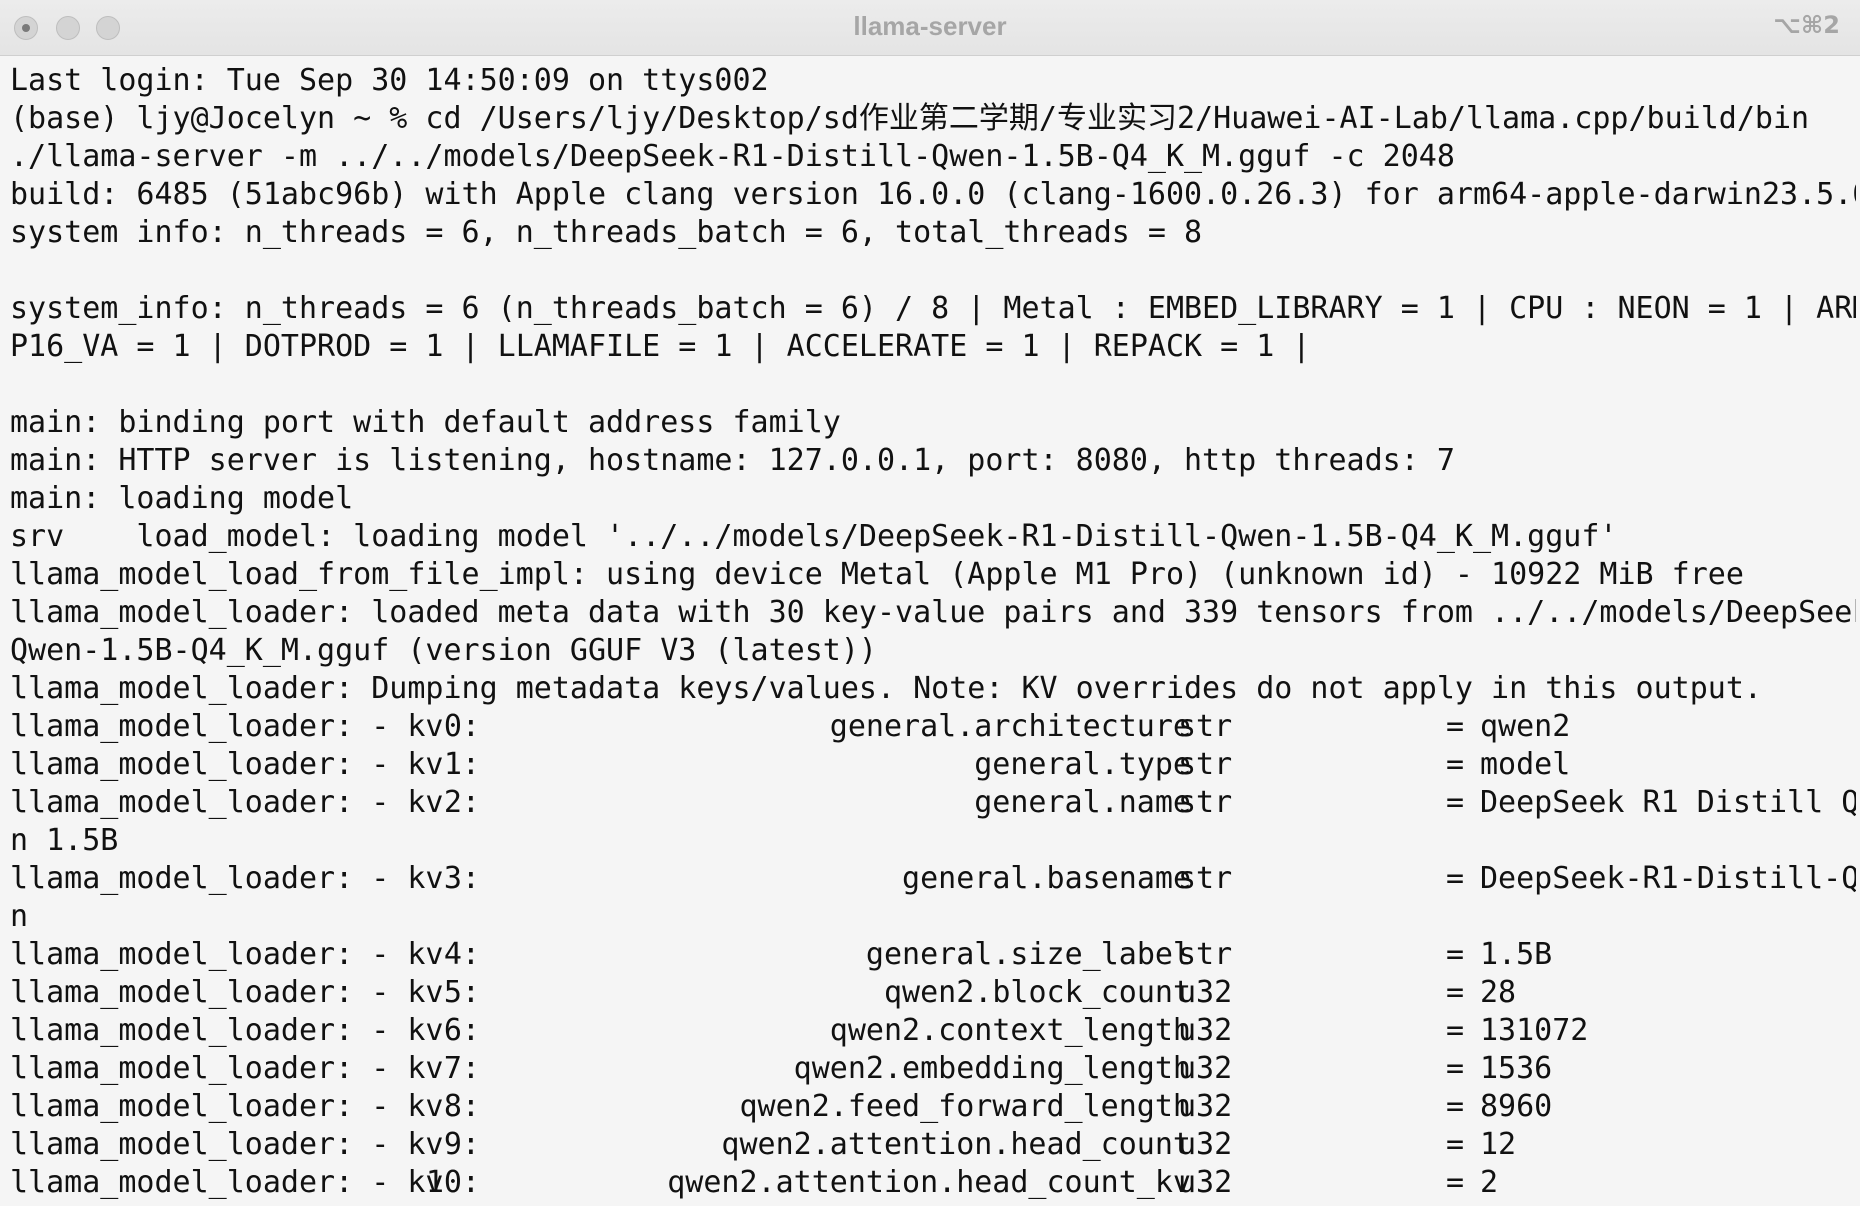 Image resolution: width=1860 pixels, height=1206 pixels. Describe the element at coordinates (452, 1182) in the screenshot. I see `kv-index: 10:` at that location.